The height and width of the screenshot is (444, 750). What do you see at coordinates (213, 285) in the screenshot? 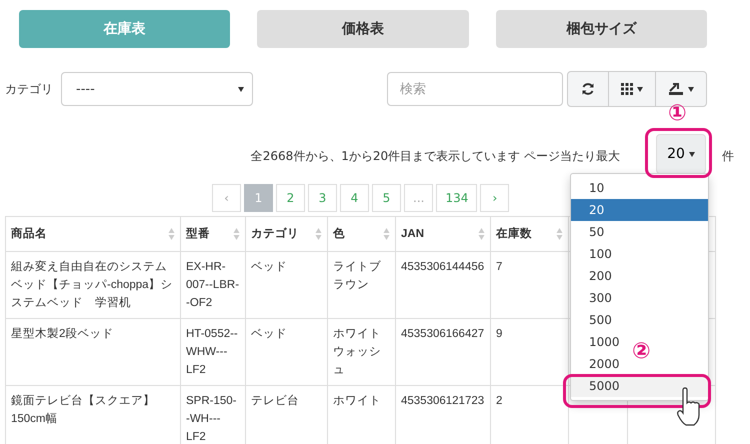
I see `table-cell: EX-HR-007--LBR--OF2` at bounding box center [213, 285].